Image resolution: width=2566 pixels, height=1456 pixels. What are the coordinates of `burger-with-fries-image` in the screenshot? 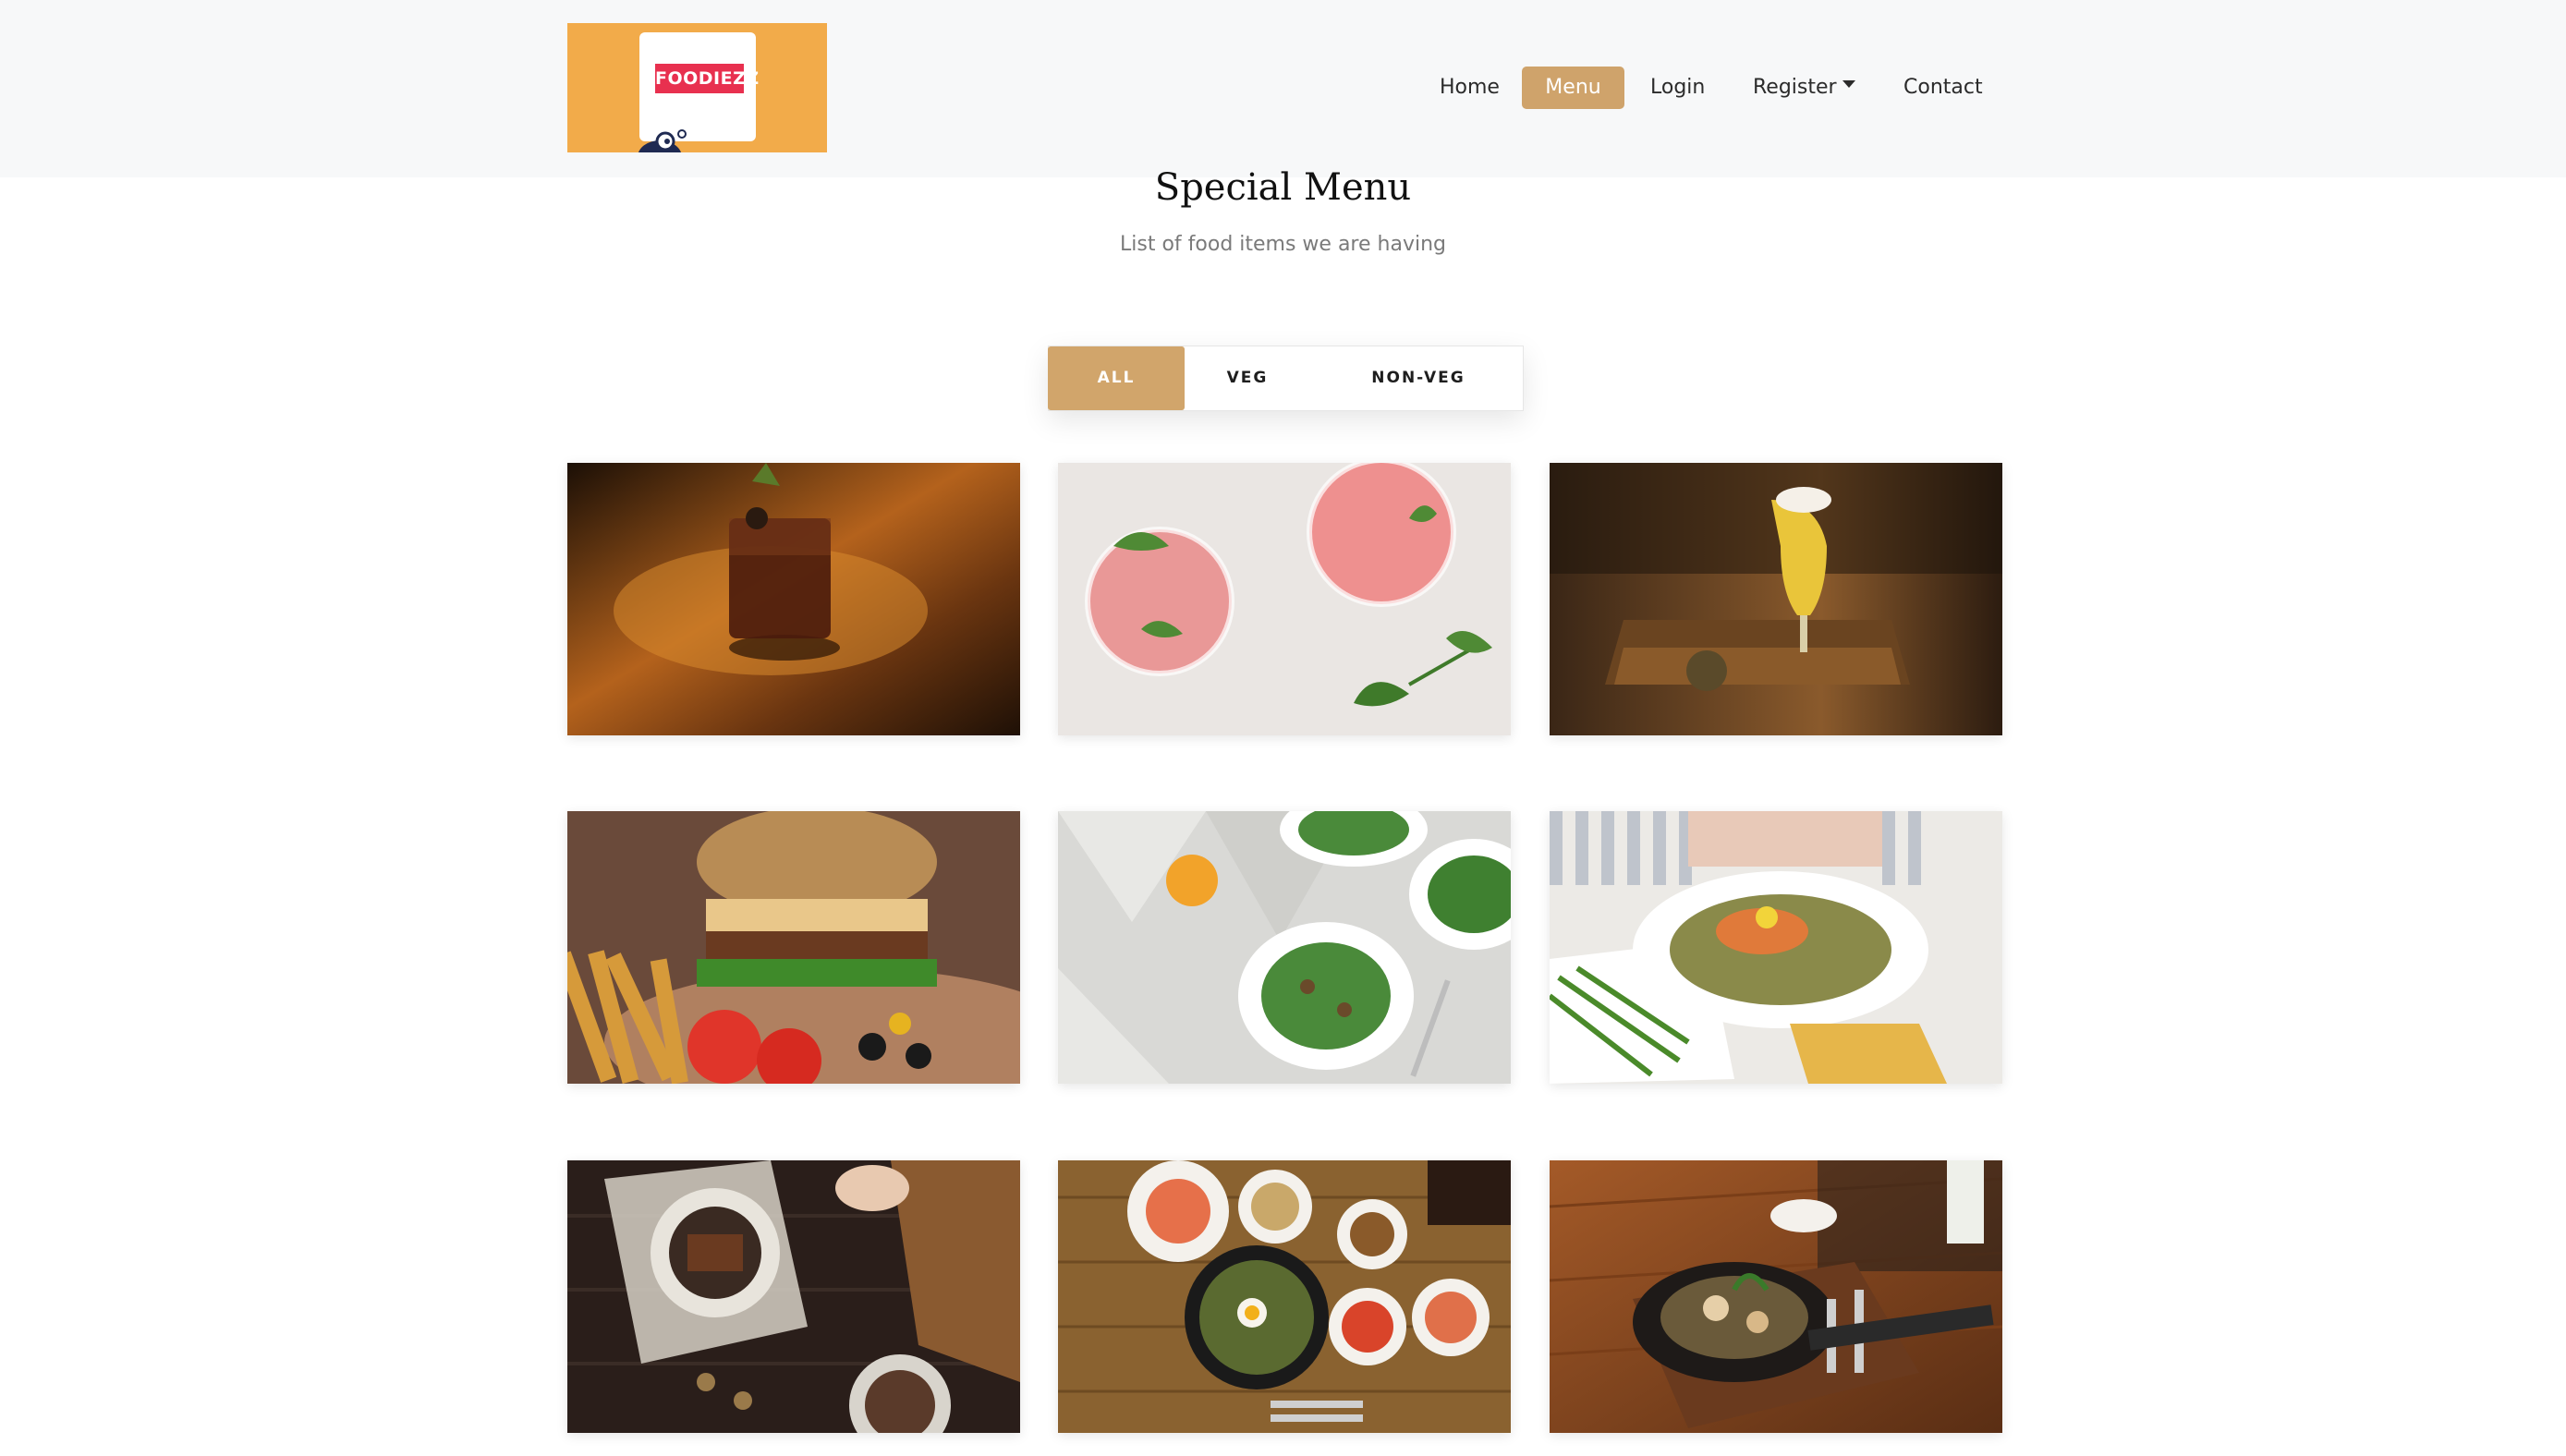 It's located at (793, 947).